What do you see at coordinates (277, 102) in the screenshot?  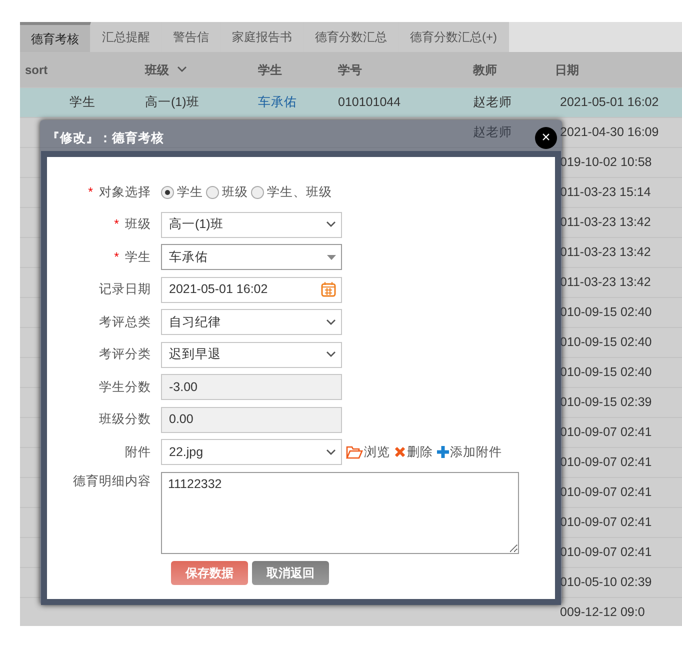 I see `student-link: 车承佑` at bounding box center [277, 102].